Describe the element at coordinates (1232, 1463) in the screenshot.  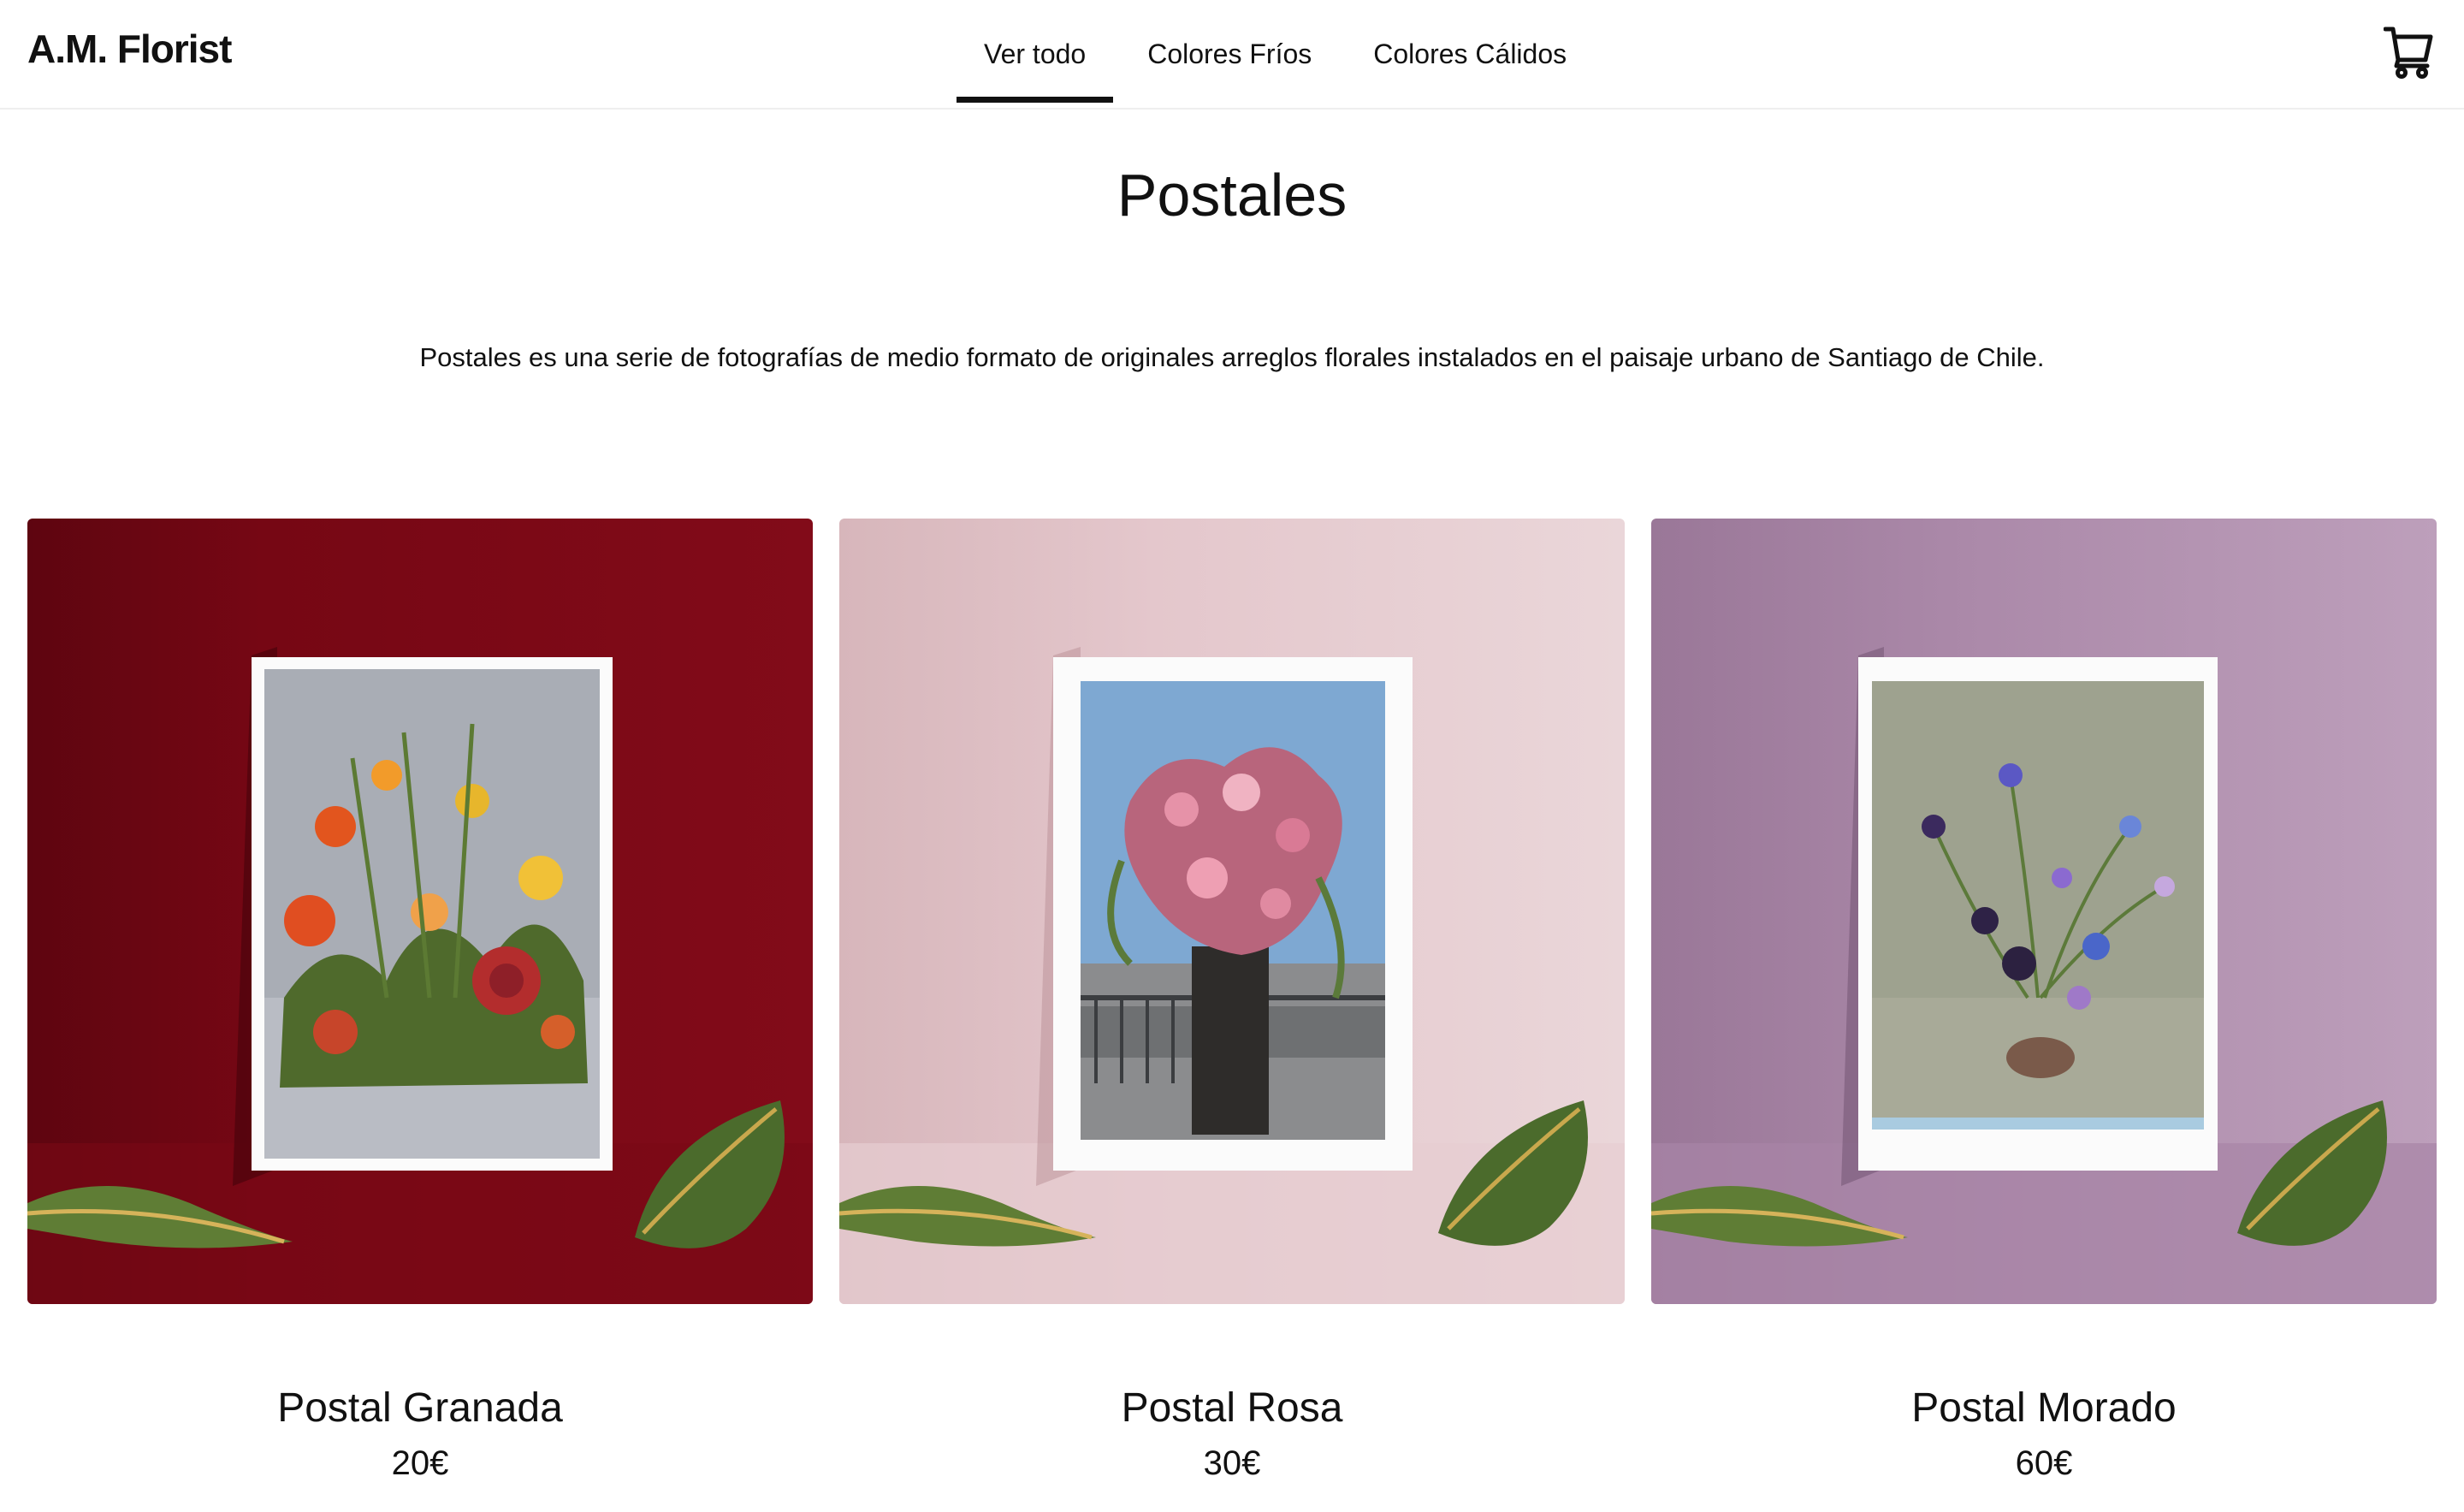
I see `product-price: 30€` at that location.